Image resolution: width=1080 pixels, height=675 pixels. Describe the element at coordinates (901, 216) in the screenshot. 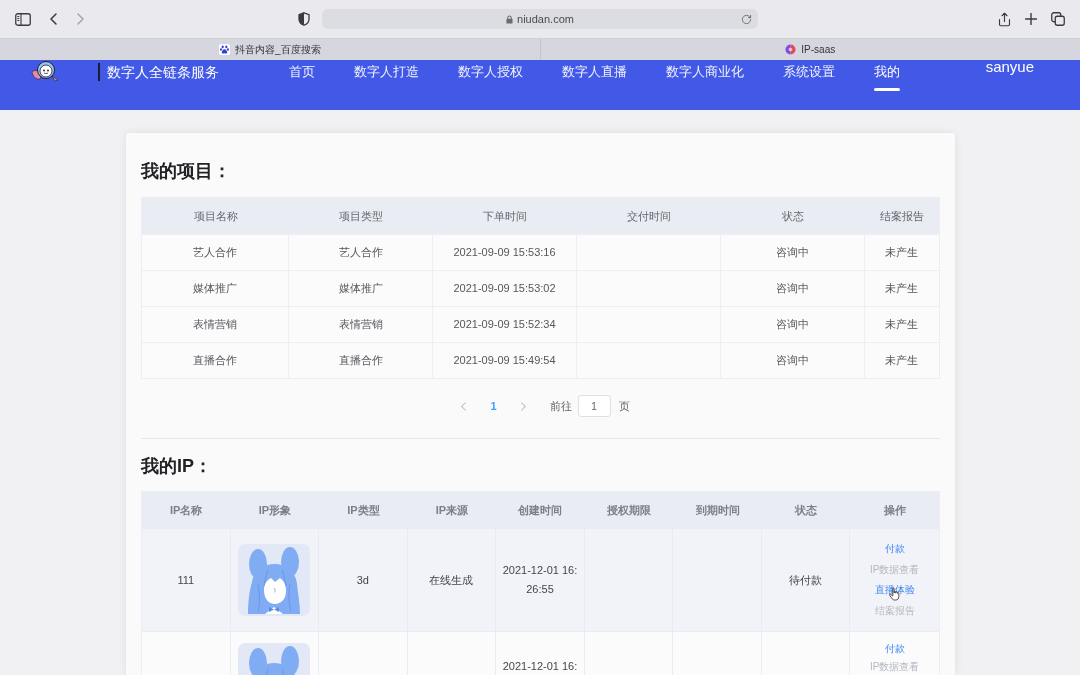

I see `column-header: 结案报告` at that location.